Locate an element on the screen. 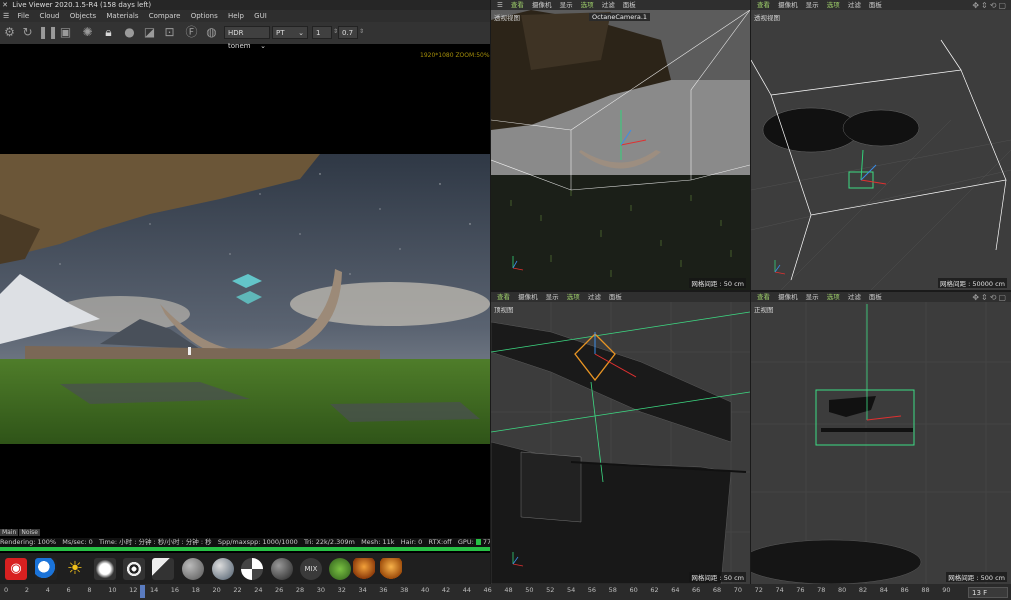 This screenshot has width=1011, height=600. stepper-icon: ⇕ is located at coordinates (361, 31).